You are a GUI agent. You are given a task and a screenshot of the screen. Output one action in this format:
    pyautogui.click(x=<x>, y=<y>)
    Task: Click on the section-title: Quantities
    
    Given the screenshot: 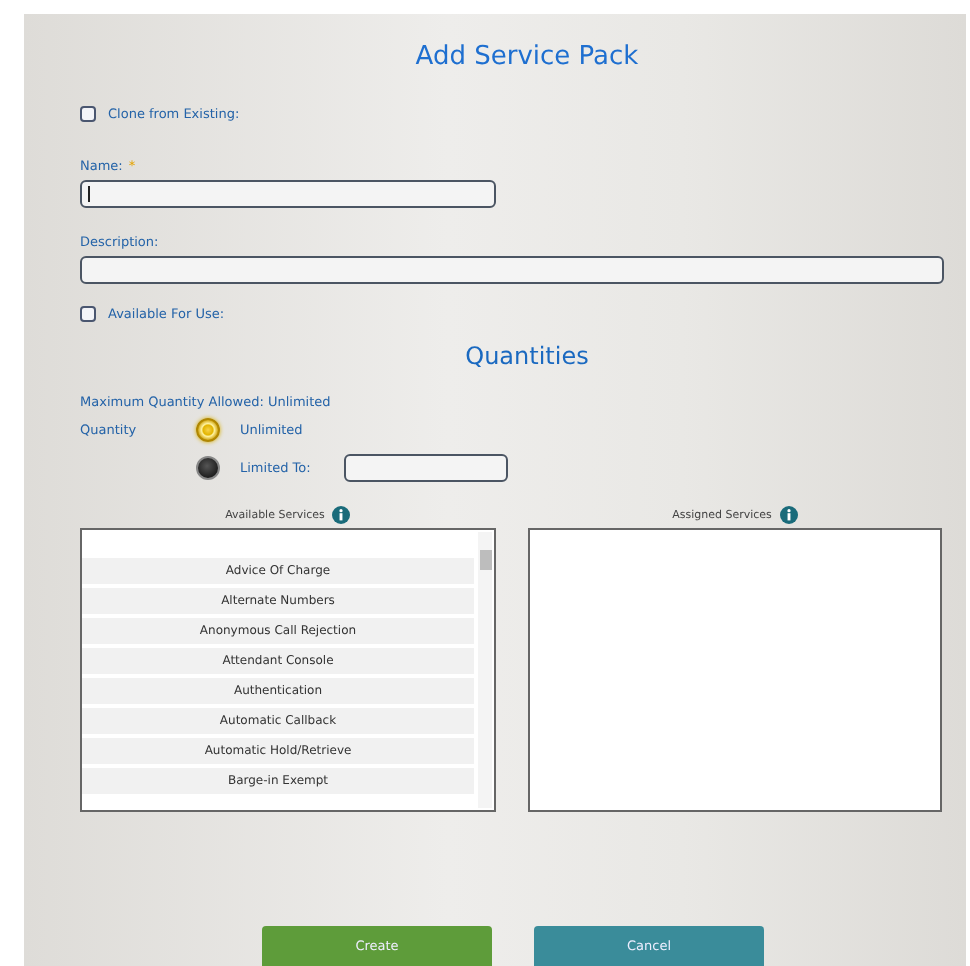 What is the action you would take?
    pyautogui.click(x=527, y=356)
    